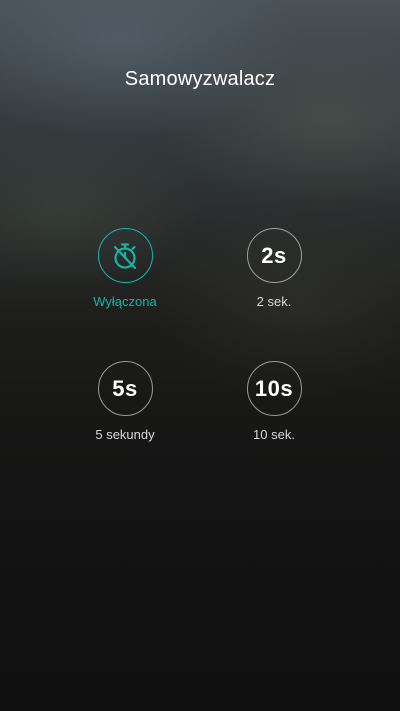  Describe the element at coordinates (274, 301) in the screenshot. I see `timer-option-label: 2 sek.` at that location.